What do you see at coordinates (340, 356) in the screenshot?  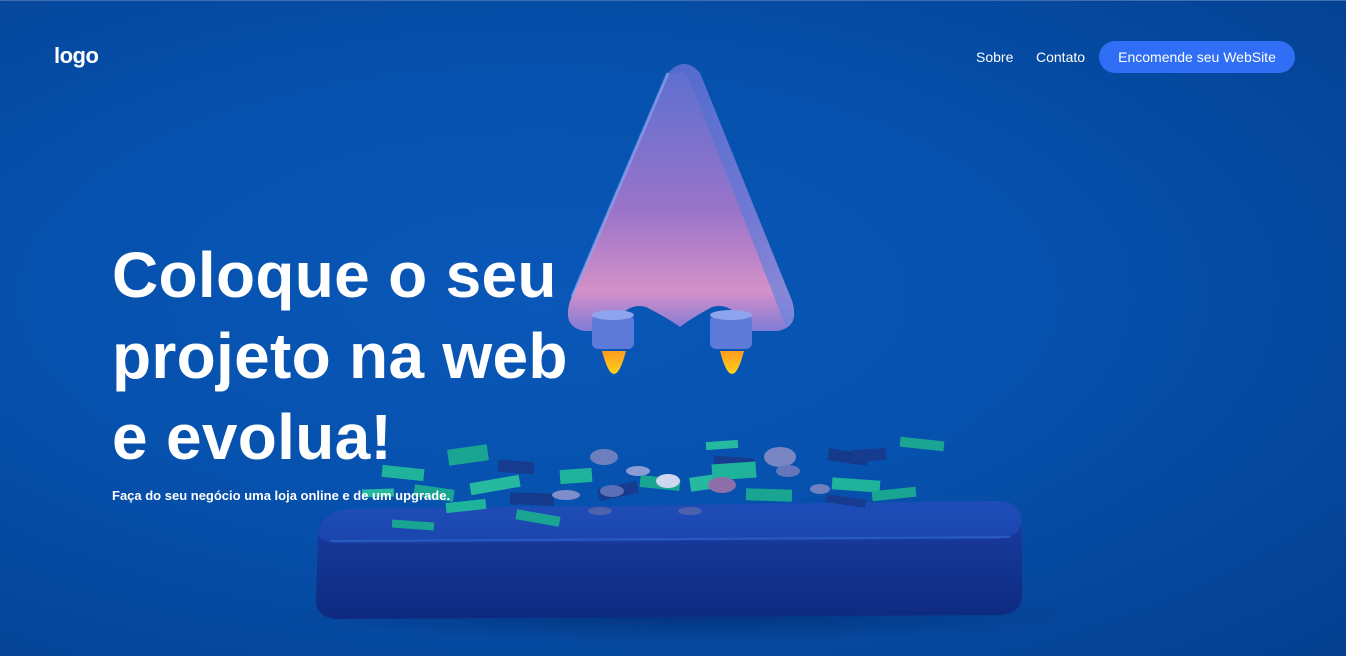 I see `headline-line: projeto na web` at bounding box center [340, 356].